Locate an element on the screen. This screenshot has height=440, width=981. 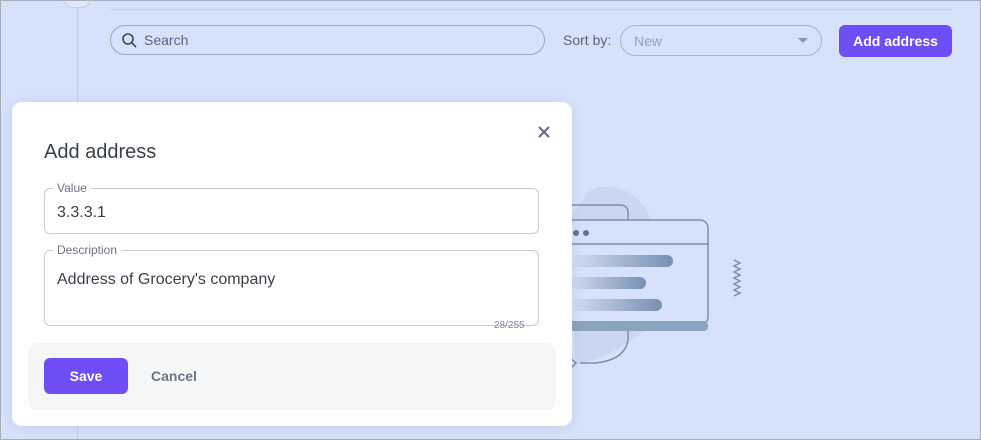
sort-select: New is located at coordinates (721, 40).